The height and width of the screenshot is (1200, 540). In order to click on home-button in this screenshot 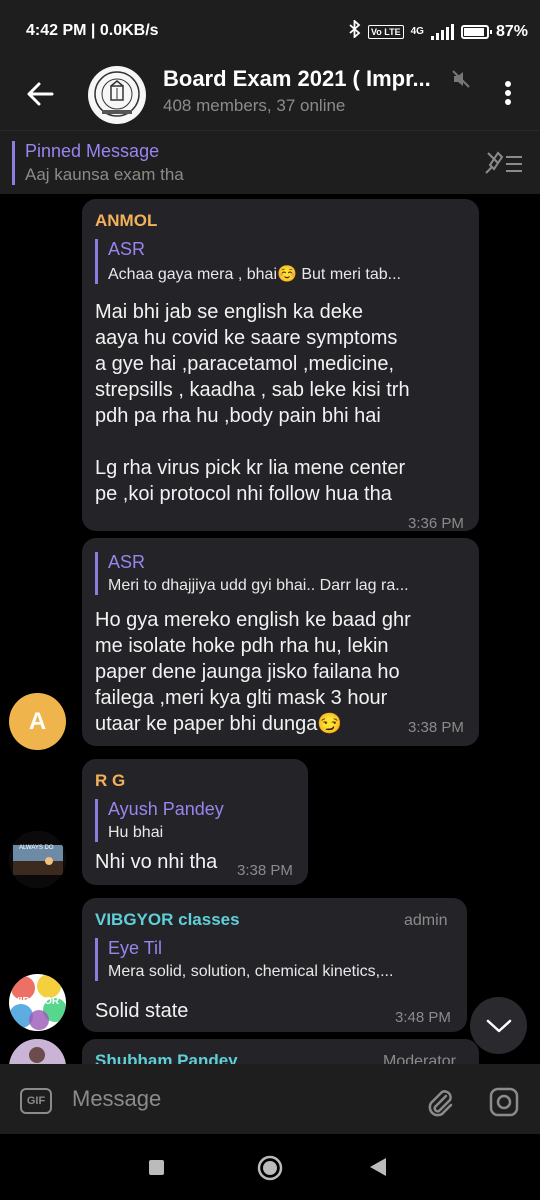, I will do `click(270, 1168)`.